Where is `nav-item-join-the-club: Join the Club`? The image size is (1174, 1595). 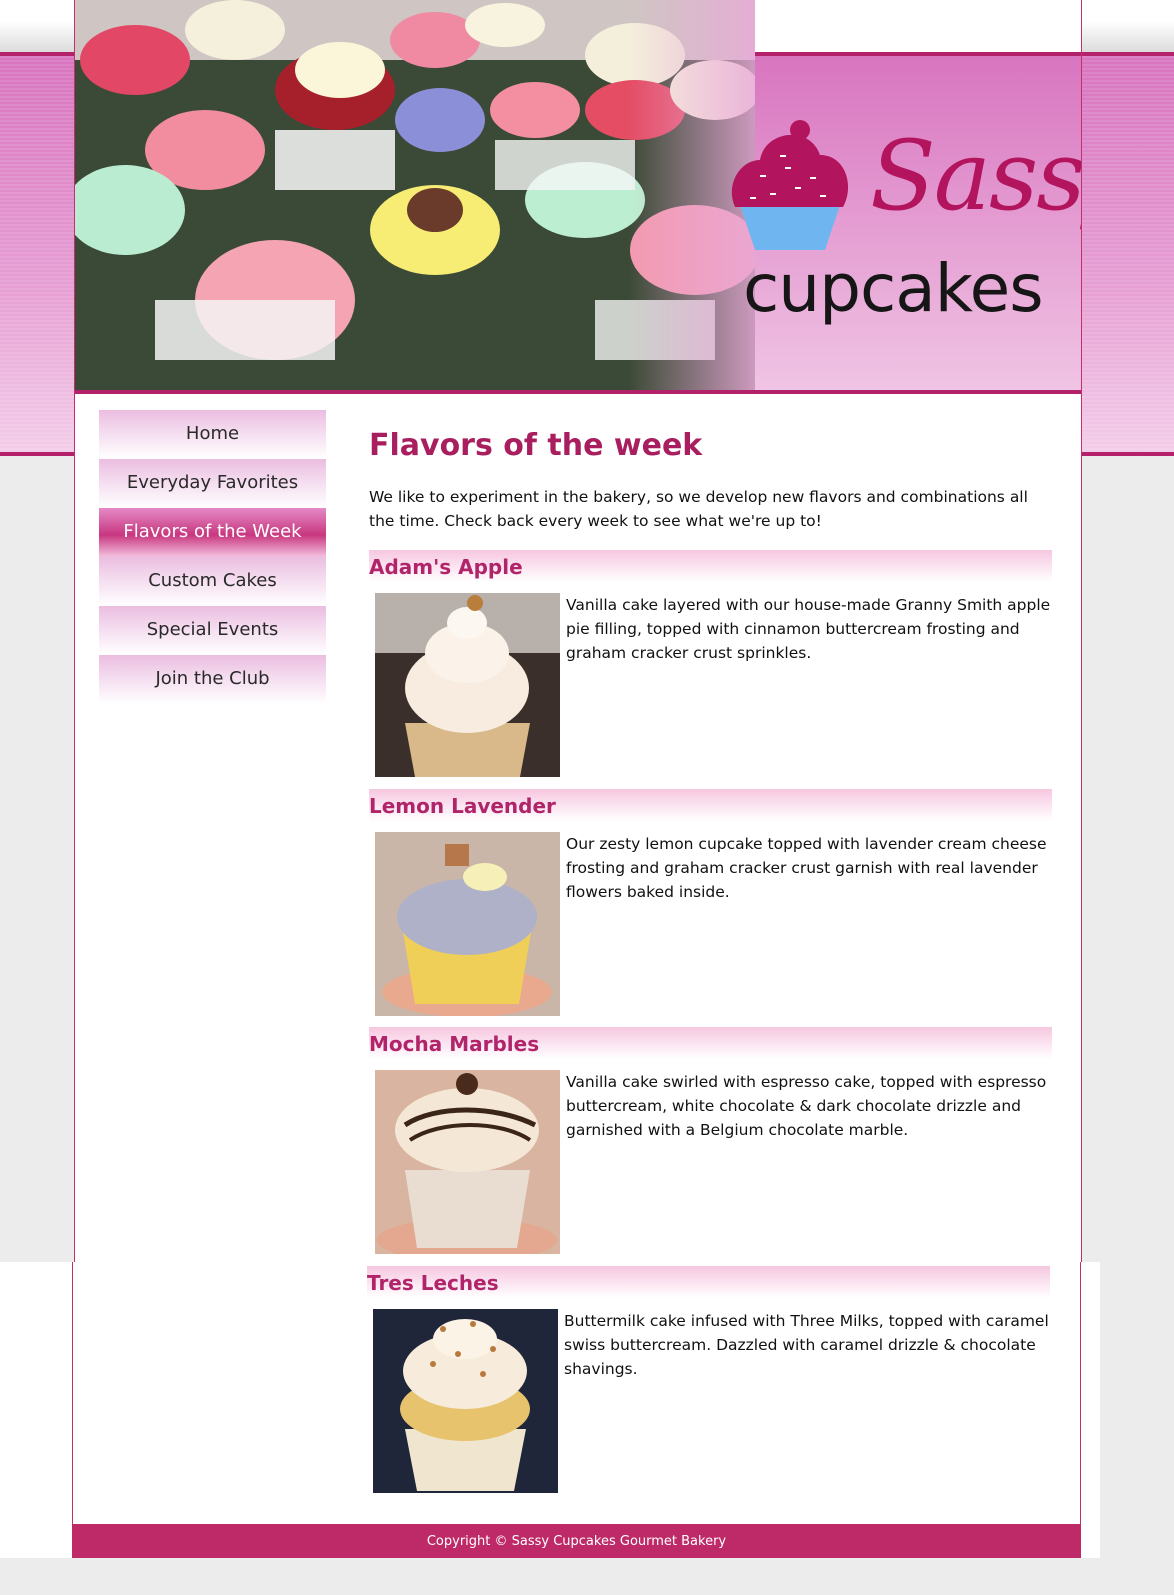
nav-item-join-the-club: Join the Club is located at coordinates (212, 679).